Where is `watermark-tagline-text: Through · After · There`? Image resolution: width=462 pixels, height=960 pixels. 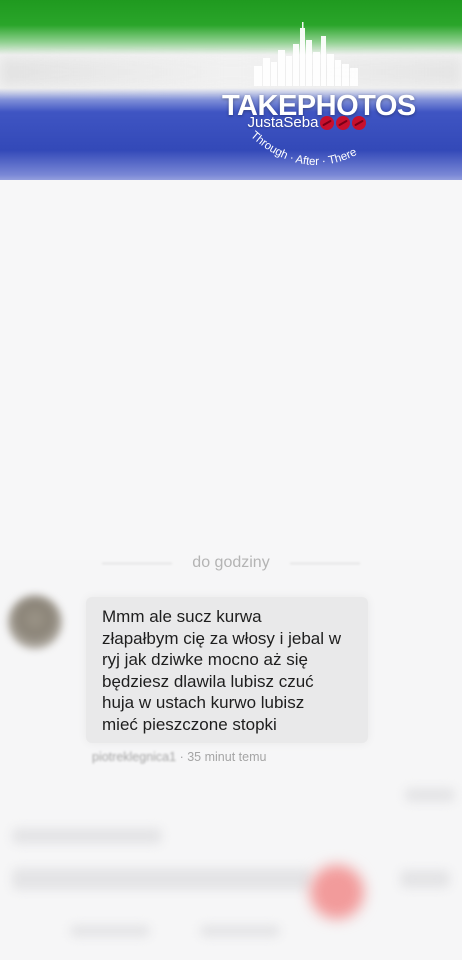
watermark-tagline-text: Through · After · There is located at coordinates (303, 149).